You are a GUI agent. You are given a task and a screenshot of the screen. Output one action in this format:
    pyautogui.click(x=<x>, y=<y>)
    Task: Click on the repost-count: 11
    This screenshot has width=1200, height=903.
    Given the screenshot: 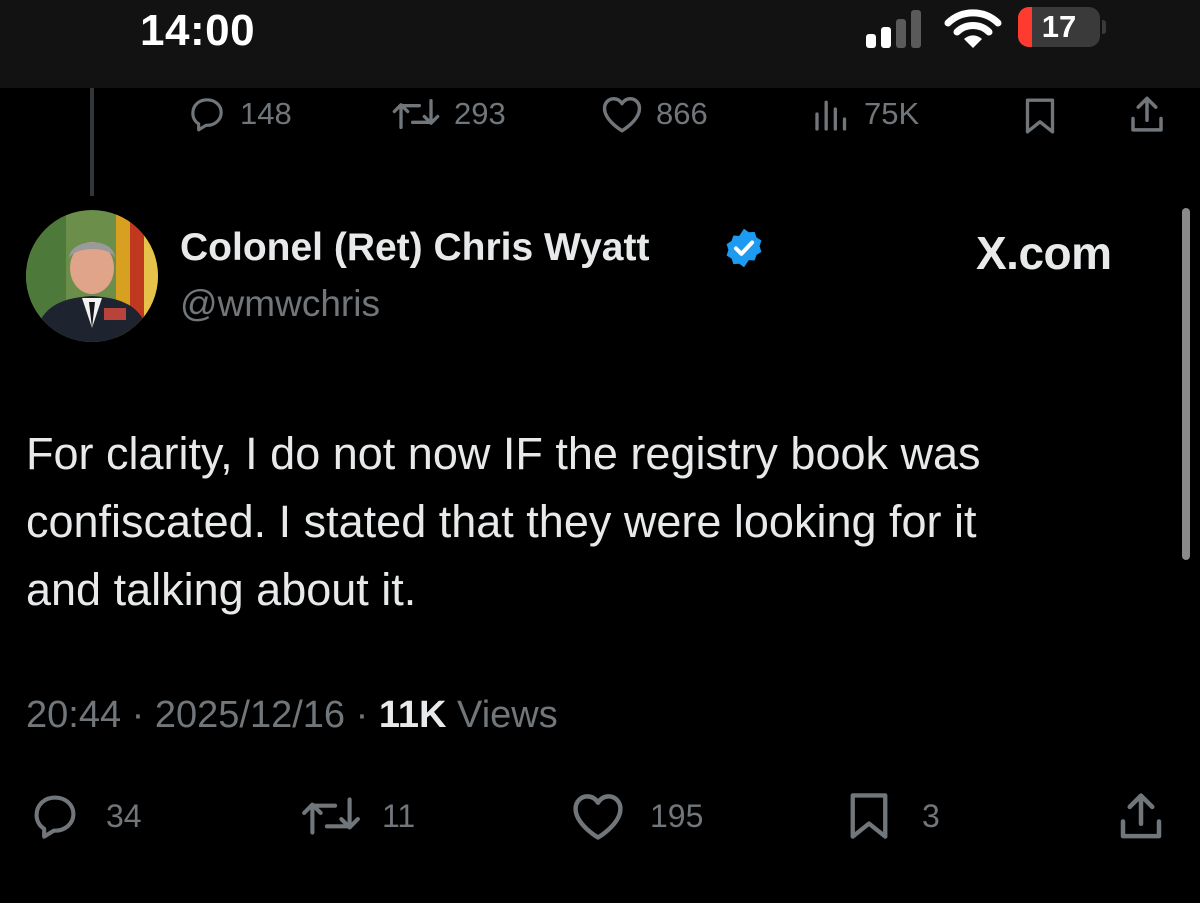 What is the action you would take?
    pyautogui.click(x=399, y=815)
    